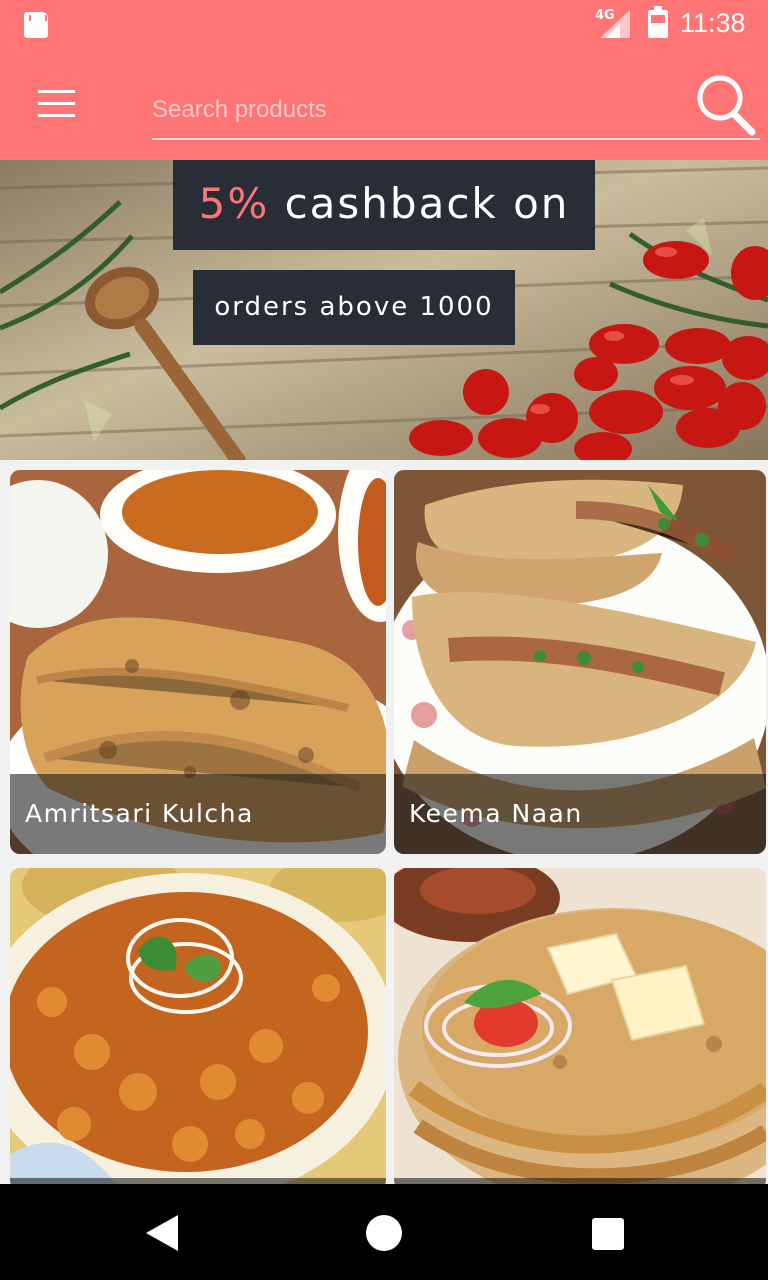 This screenshot has width=768, height=1280. I want to click on search-input, so click(456, 111).